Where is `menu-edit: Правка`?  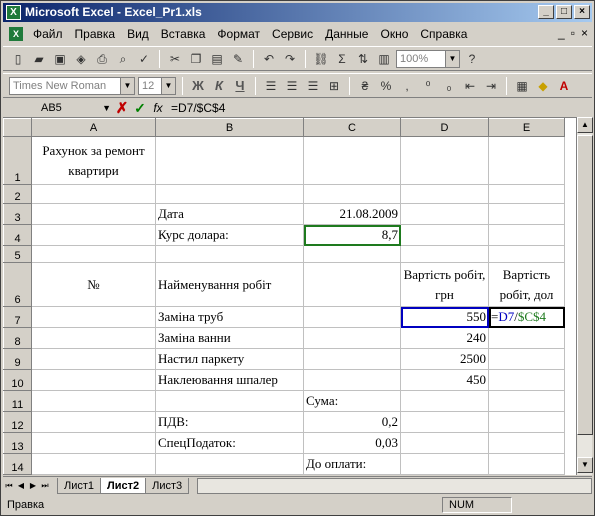 menu-edit: Правка is located at coordinates (95, 34).